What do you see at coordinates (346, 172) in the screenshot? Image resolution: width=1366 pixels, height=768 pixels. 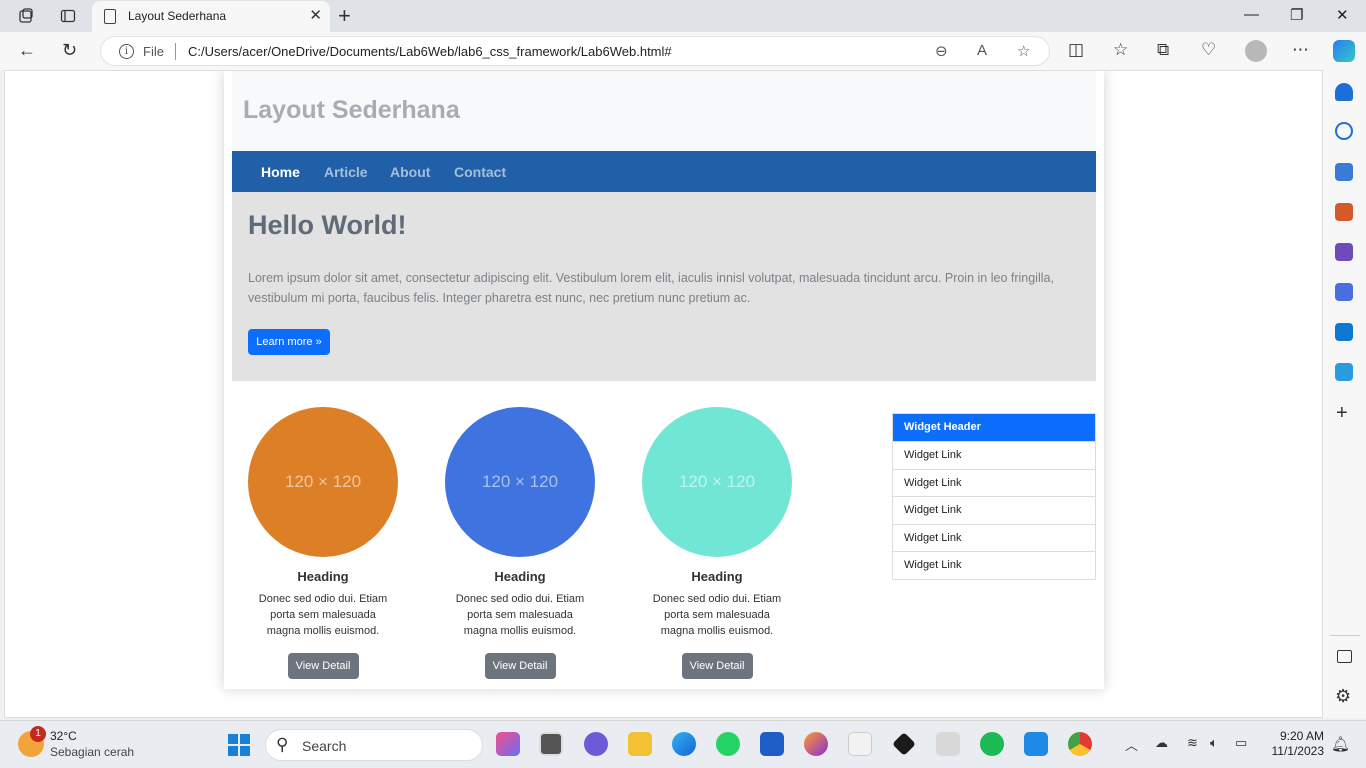 I see `nav-article: Article` at bounding box center [346, 172].